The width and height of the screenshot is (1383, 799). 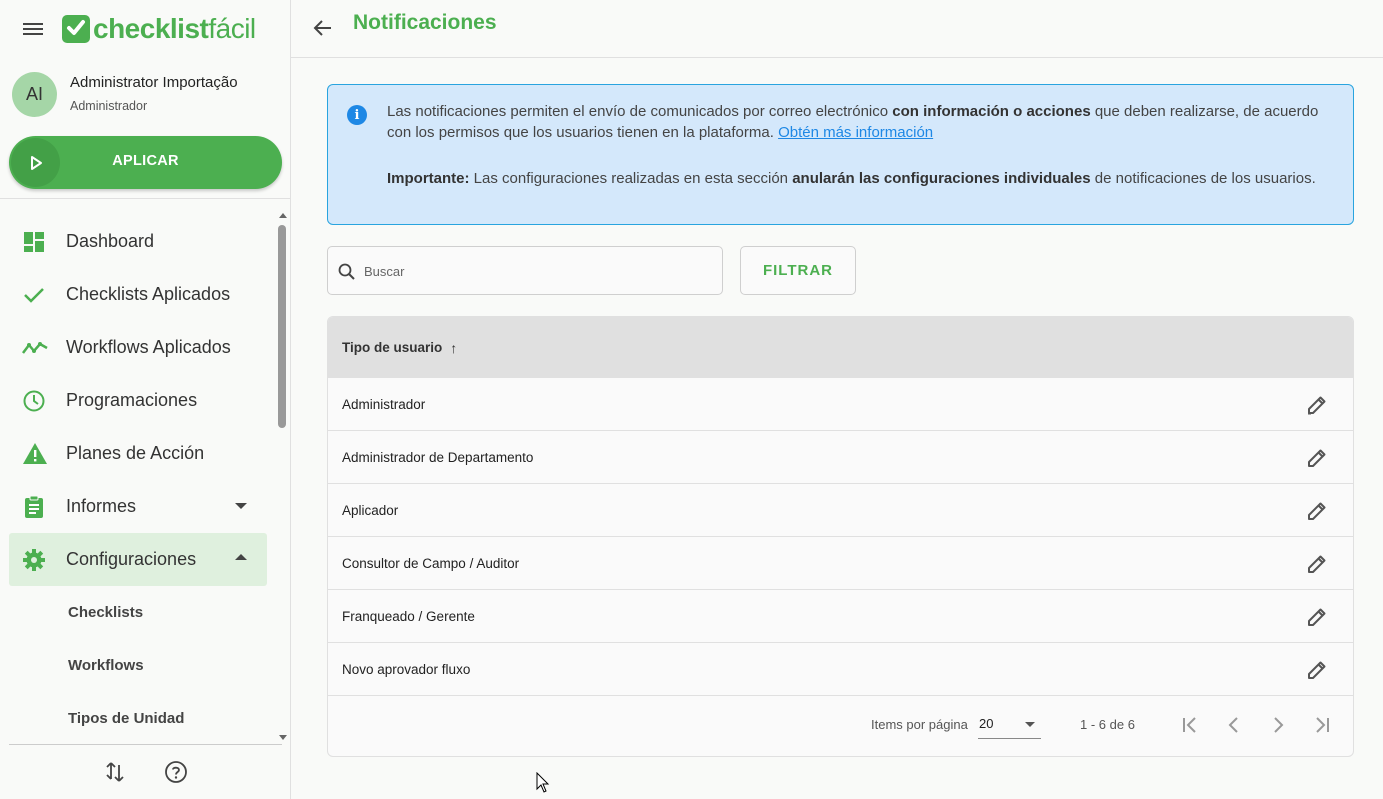 I want to click on items-per-page-label: Items por página, so click(x=919, y=724).